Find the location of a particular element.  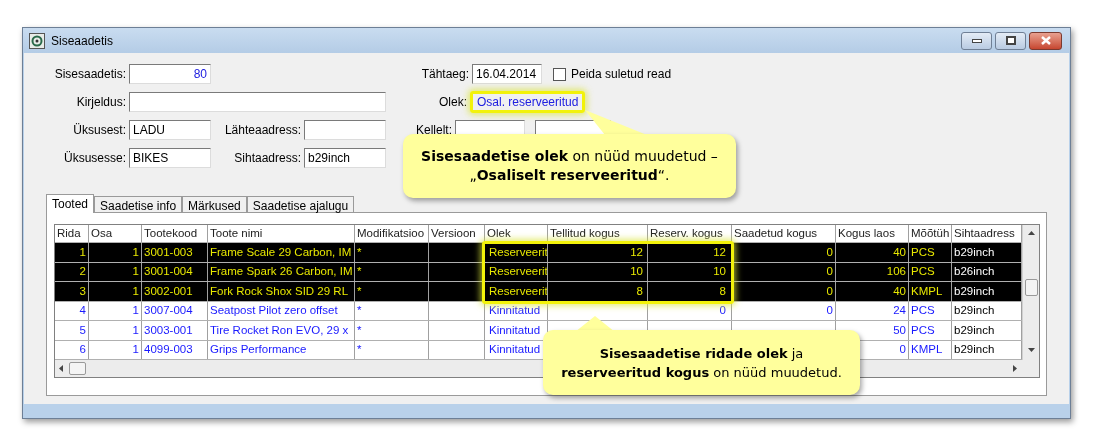

table-cell-text: Frame Scale 29 Carbon, IM is located at coordinates (281, 252).